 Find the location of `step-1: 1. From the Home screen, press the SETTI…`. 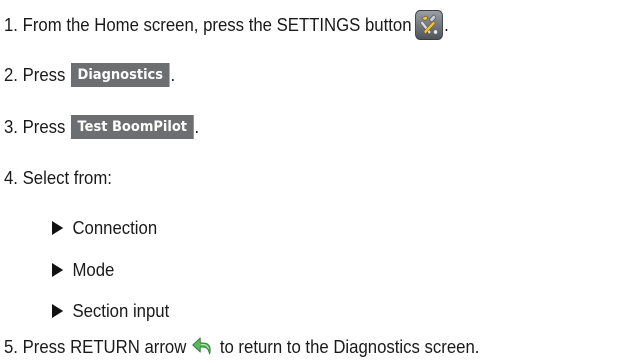

step-1: 1. From the Home screen, press the SETTI… is located at coordinates (226, 25).